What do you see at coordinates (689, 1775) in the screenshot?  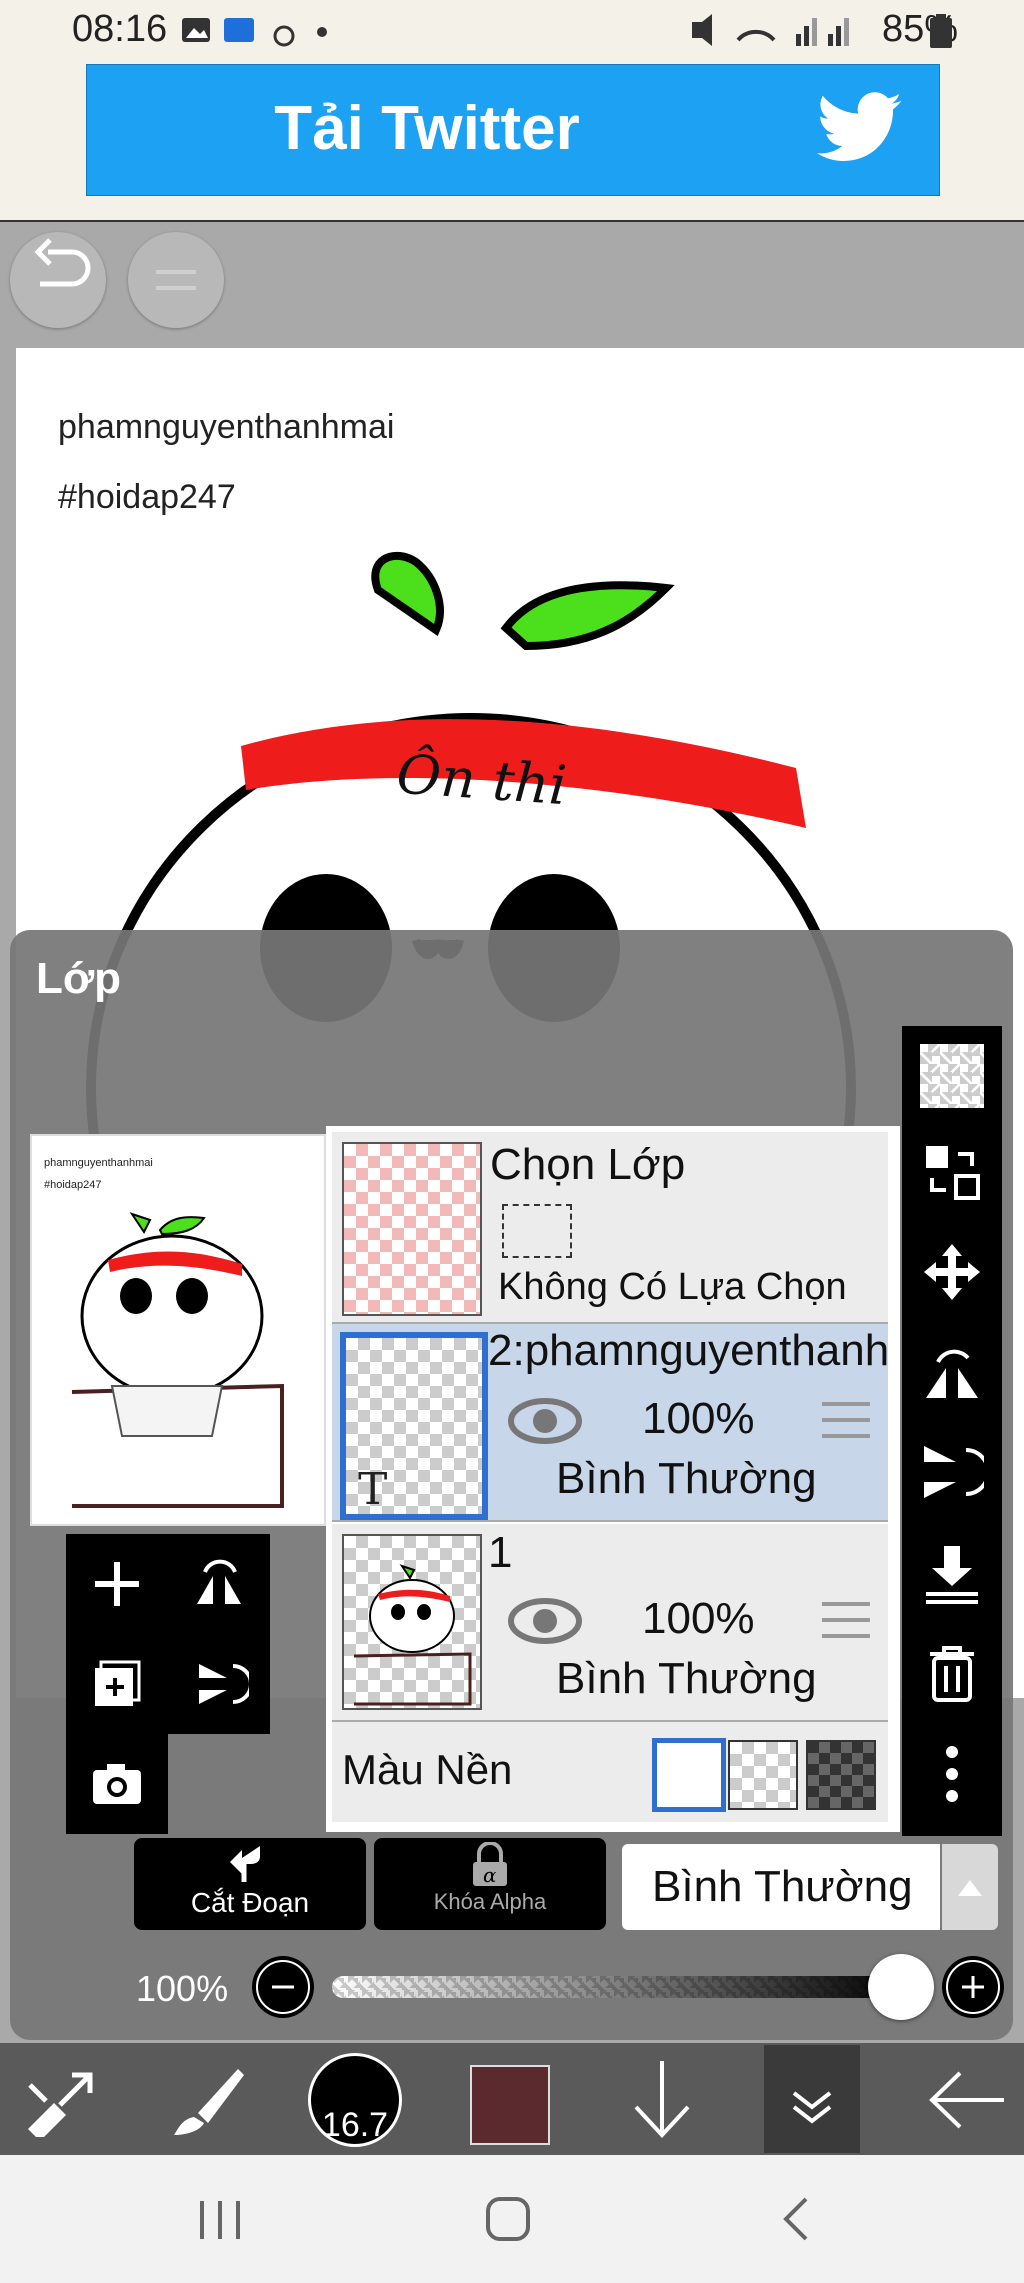 I see `background-white-option` at bounding box center [689, 1775].